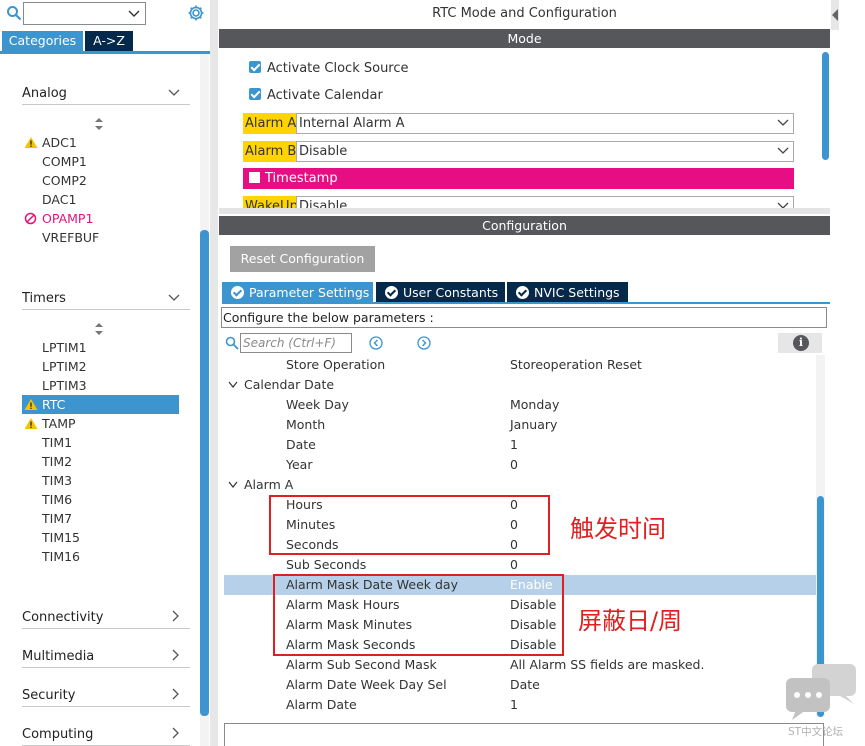 The width and height of the screenshot is (865, 746). Describe the element at coordinates (100, 518) in the screenshot. I see `peripheral-tim7: TIM7` at that location.